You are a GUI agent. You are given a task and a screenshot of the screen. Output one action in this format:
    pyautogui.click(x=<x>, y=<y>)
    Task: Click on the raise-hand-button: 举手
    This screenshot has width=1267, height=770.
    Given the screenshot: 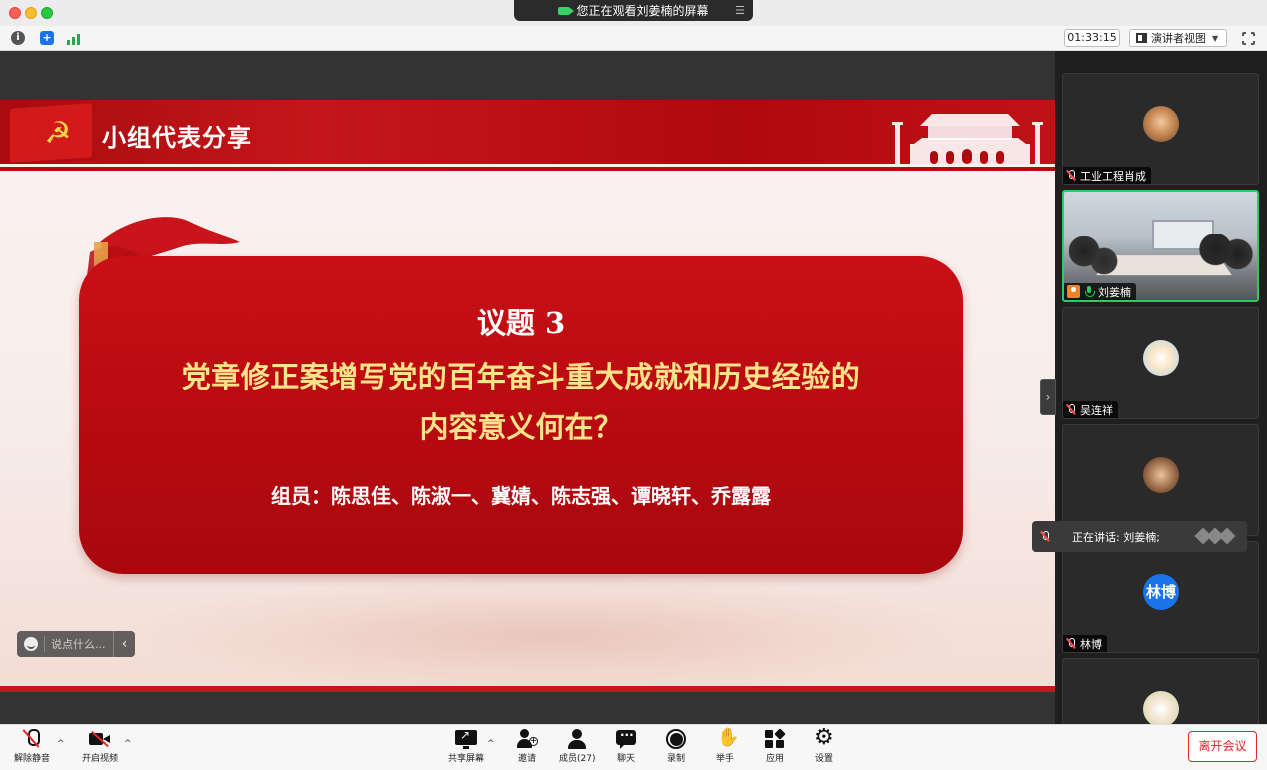 What is the action you would take?
    pyautogui.click(x=726, y=747)
    